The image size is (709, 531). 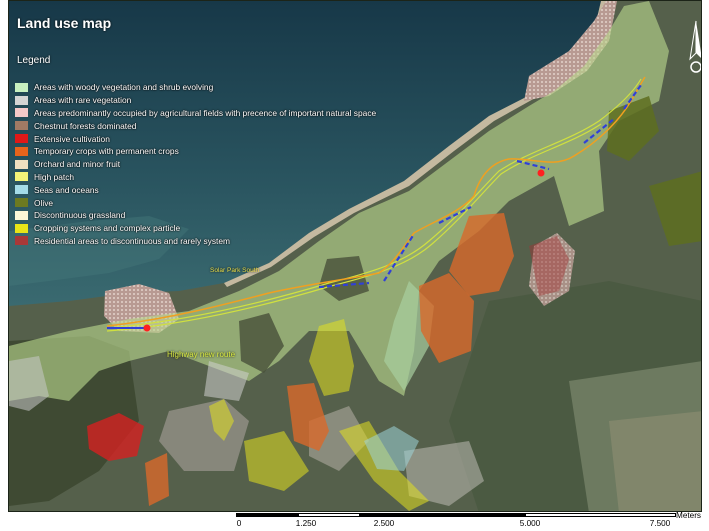 What do you see at coordinates (195, 189) in the screenshot?
I see `legend-item: Seas and oceans` at bounding box center [195, 189].